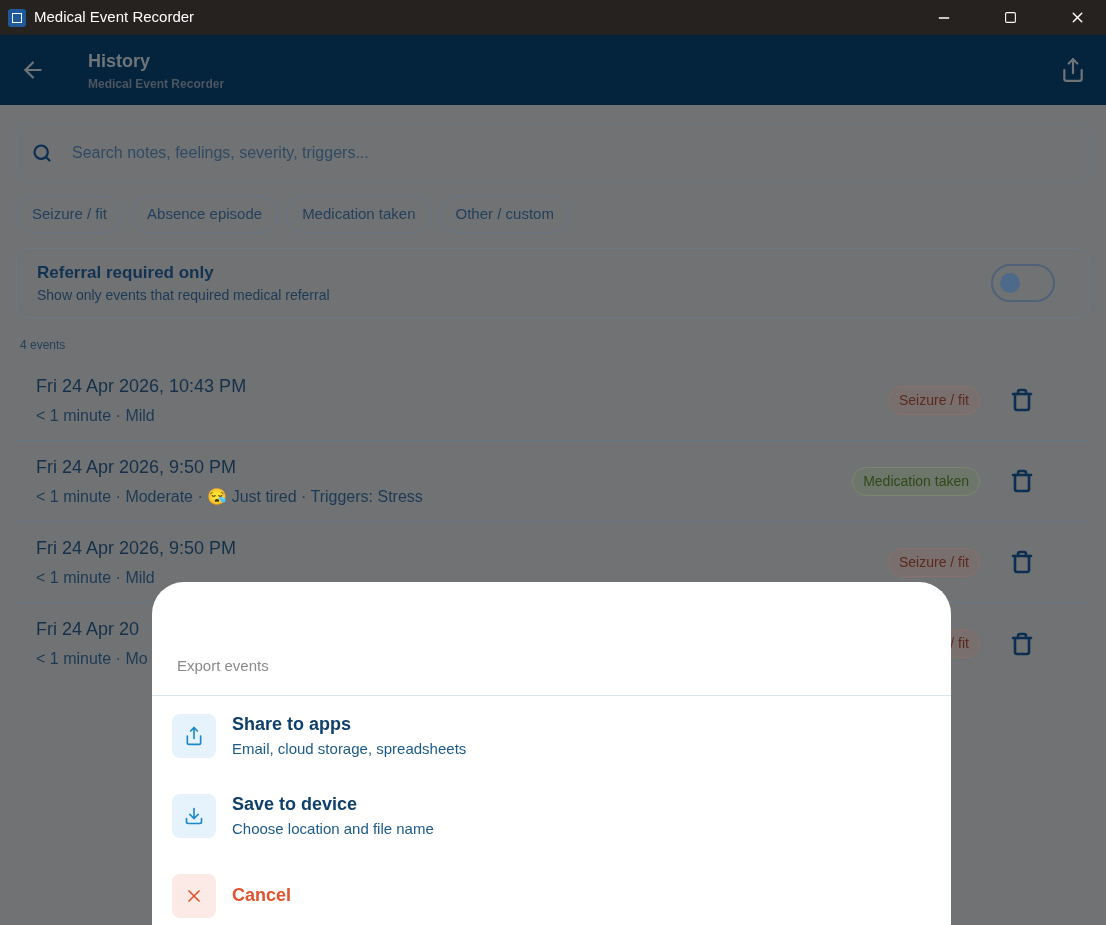  What do you see at coordinates (1010, 17) in the screenshot?
I see `maximize-icon` at bounding box center [1010, 17].